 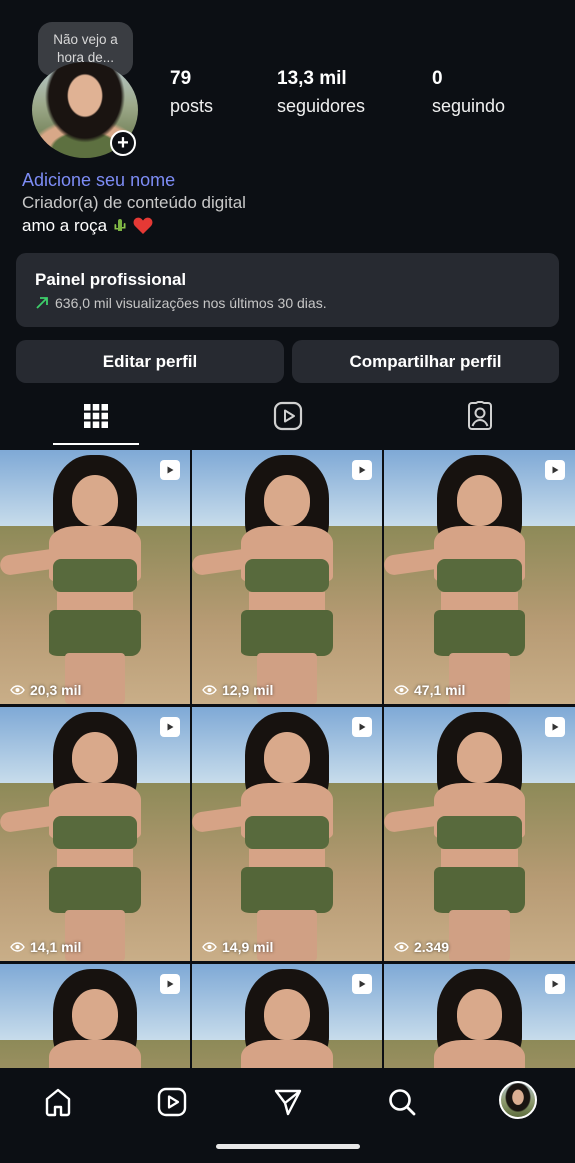 I want to click on grid-post: 47,1 mil, so click(x=479, y=577).